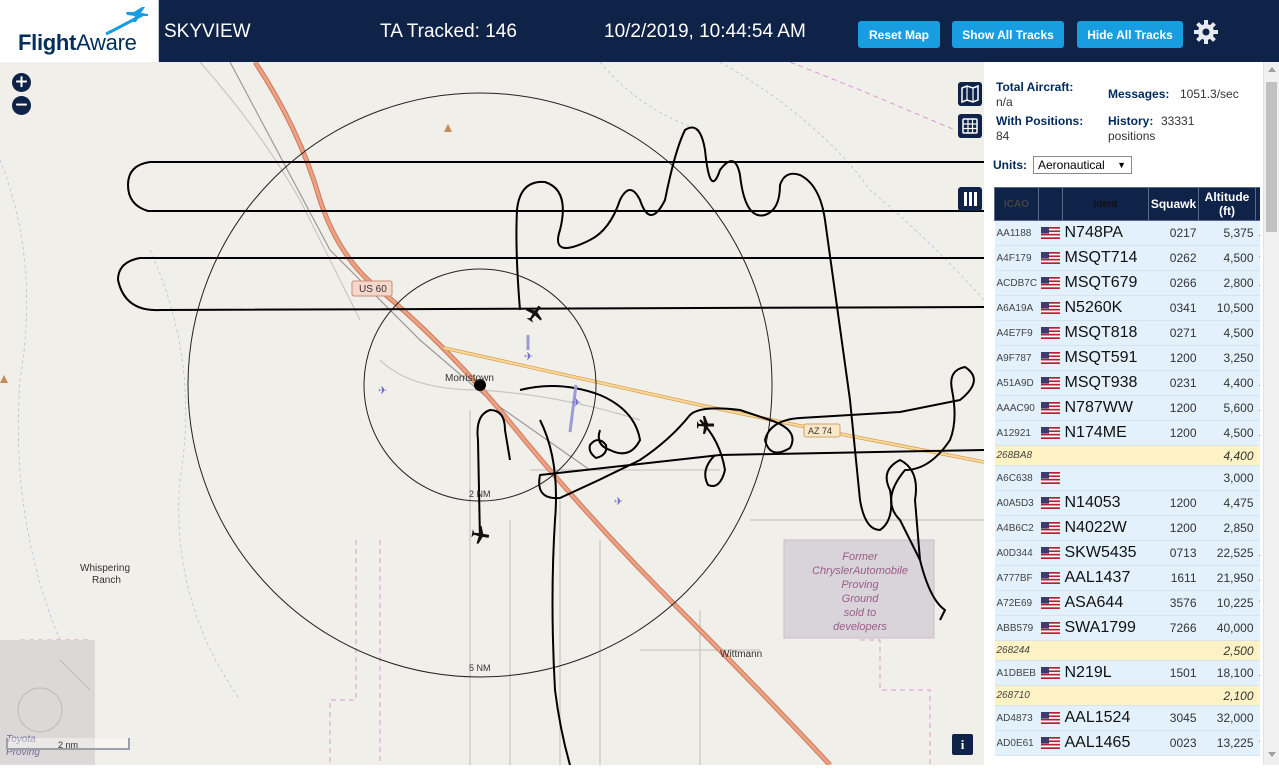  I want to click on altitude-cell: 22,525, so click(1227, 553).